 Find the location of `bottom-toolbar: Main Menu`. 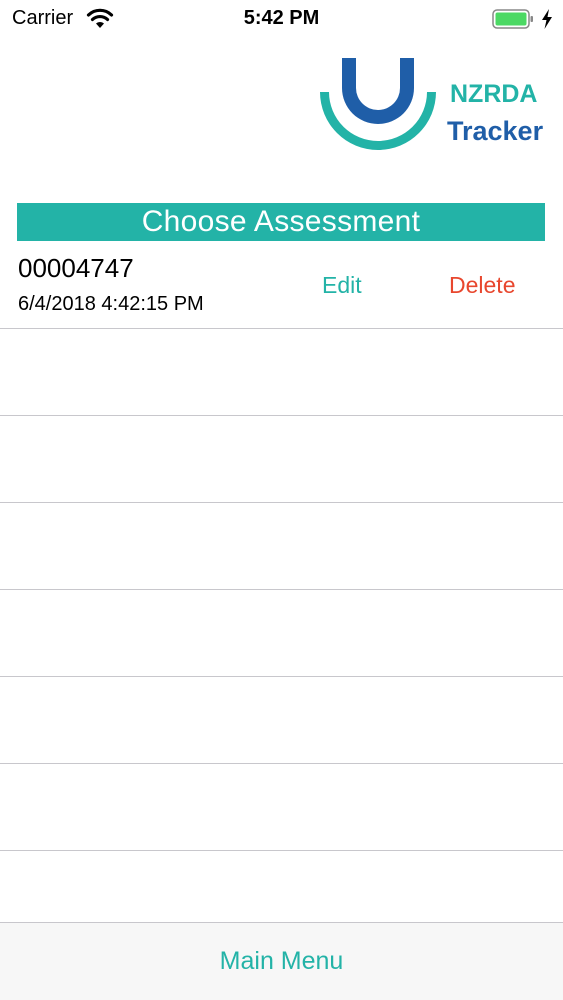

bottom-toolbar: Main Menu is located at coordinates (281, 961).